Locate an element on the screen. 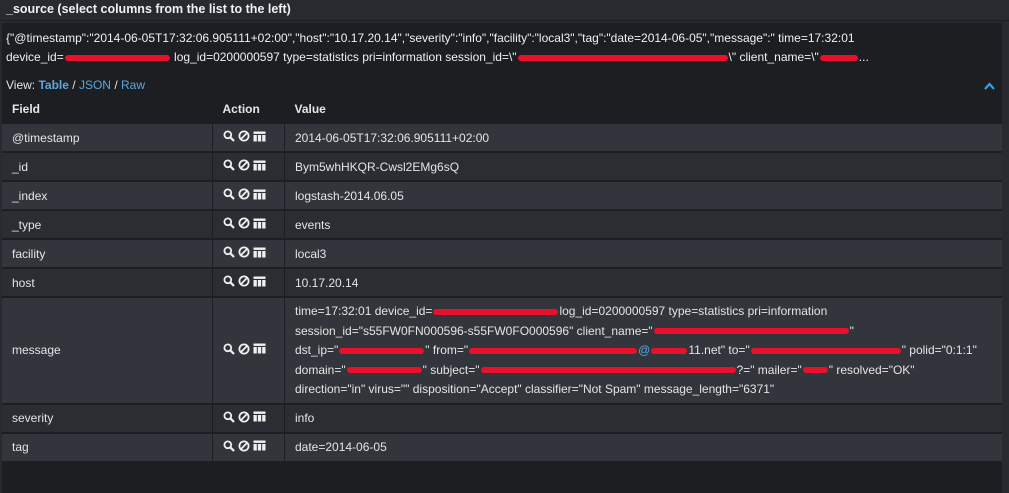 This screenshot has height=493, width=1009. field-value: logstash-2014.06.05 is located at coordinates (643, 195).